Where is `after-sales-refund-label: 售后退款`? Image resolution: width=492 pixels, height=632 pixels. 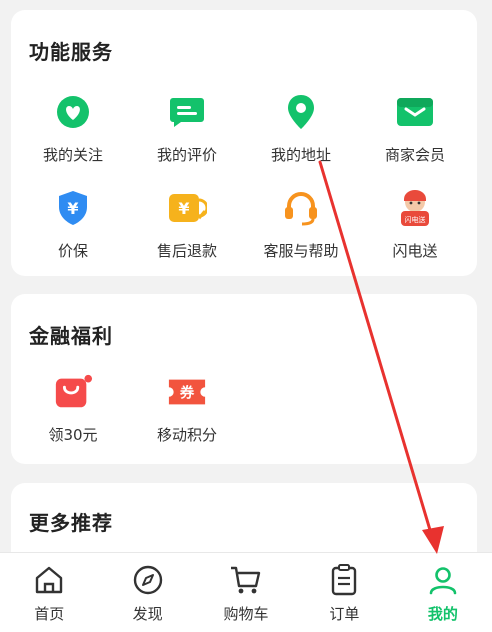
after-sales-refund-label: 售后退款 is located at coordinates (186, 251).